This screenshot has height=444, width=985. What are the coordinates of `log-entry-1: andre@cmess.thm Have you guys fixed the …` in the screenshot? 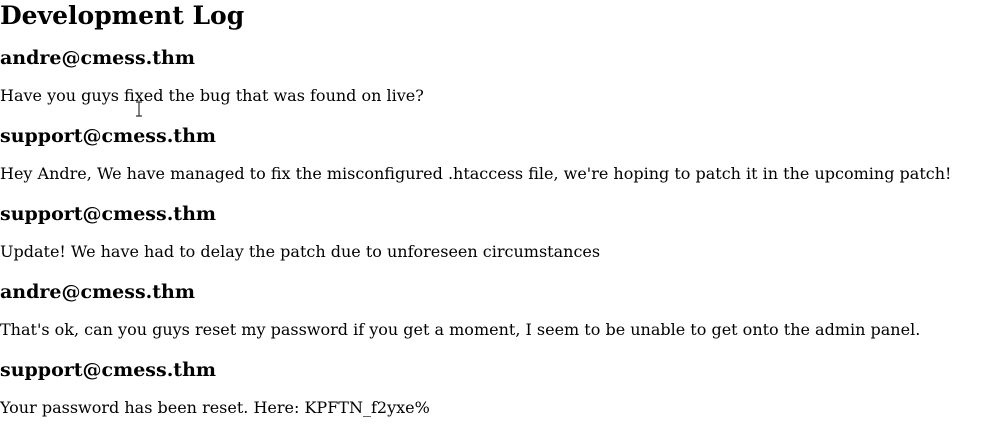 It's located at (492, 76).